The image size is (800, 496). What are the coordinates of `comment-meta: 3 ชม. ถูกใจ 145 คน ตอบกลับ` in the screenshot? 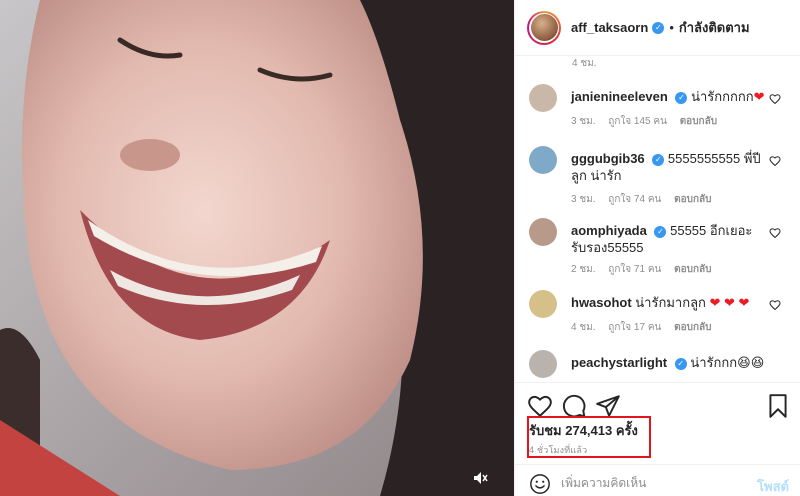 It's located at (649, 121).